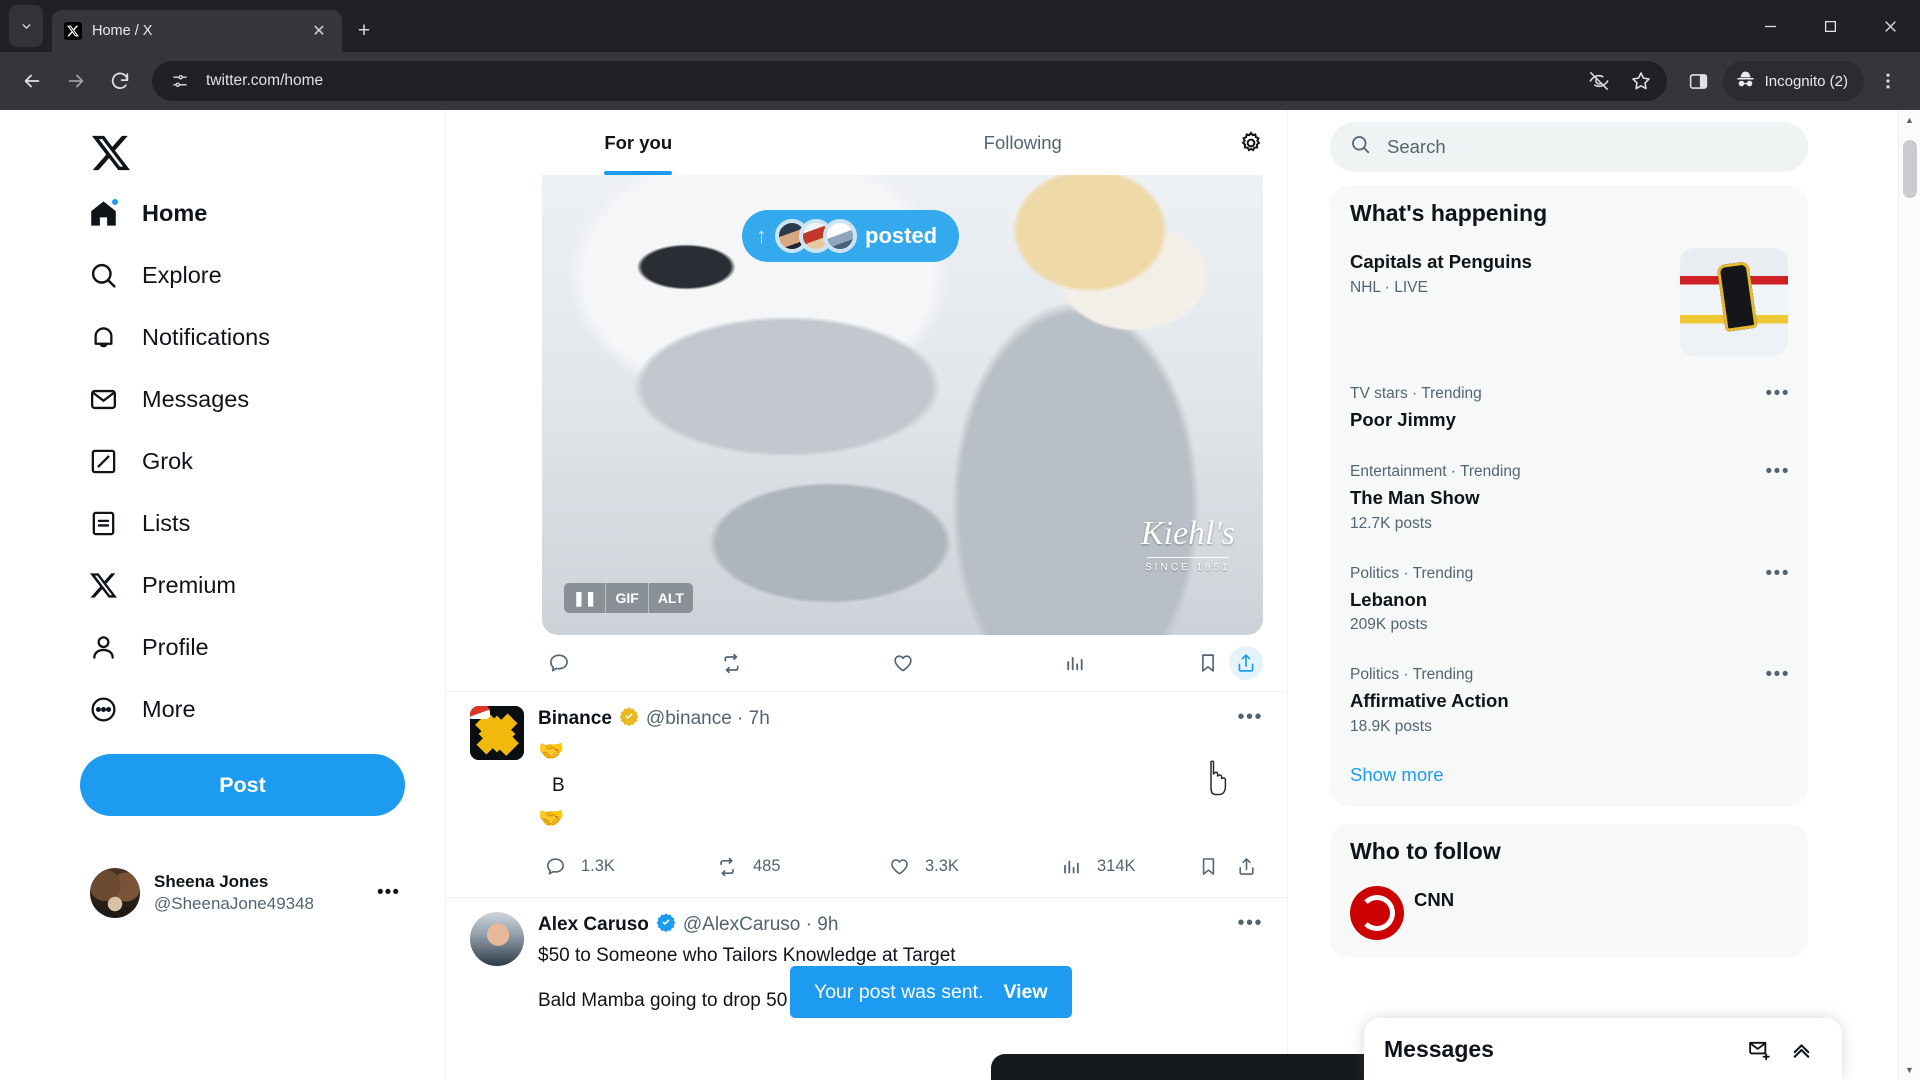 Image resolution: width=1920 pixels, height=1080 pixels. Describe the element at coordinates (1425, 851) in the screenshot. I see `who-to-follow-title: Who to follow` at that location.